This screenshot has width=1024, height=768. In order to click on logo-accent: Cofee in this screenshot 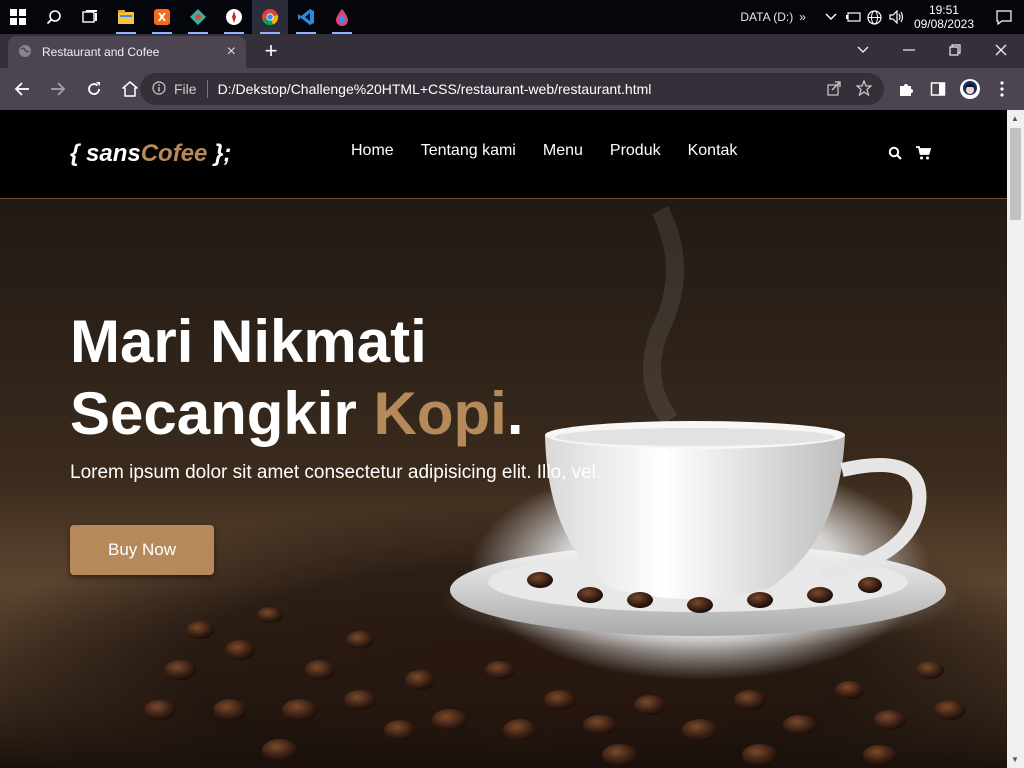, I will do `click(174, 153)`.